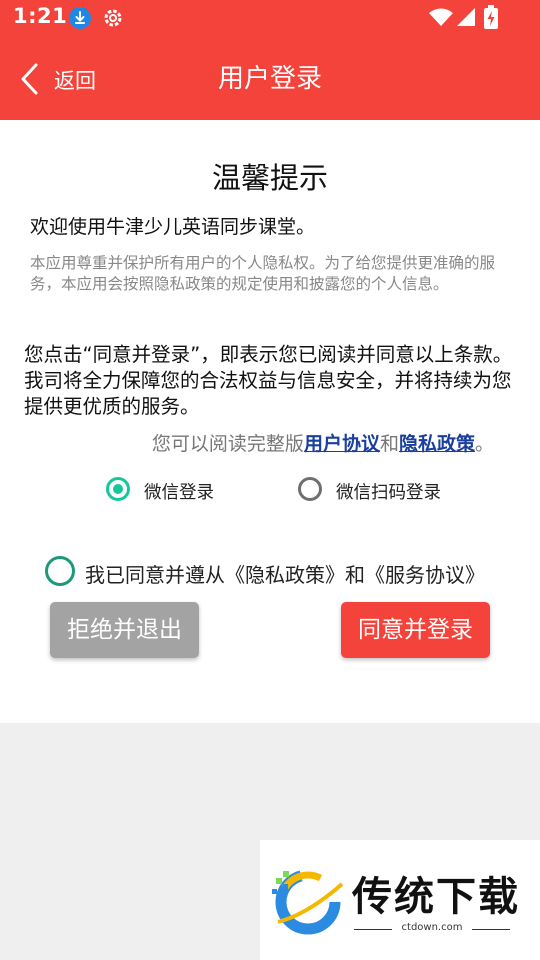 This screenshot has width=540, height=960. What do you see at coordinates (389, 444) in the screenshot?
I see `read-and: 和` at bounding box center [389, 444].